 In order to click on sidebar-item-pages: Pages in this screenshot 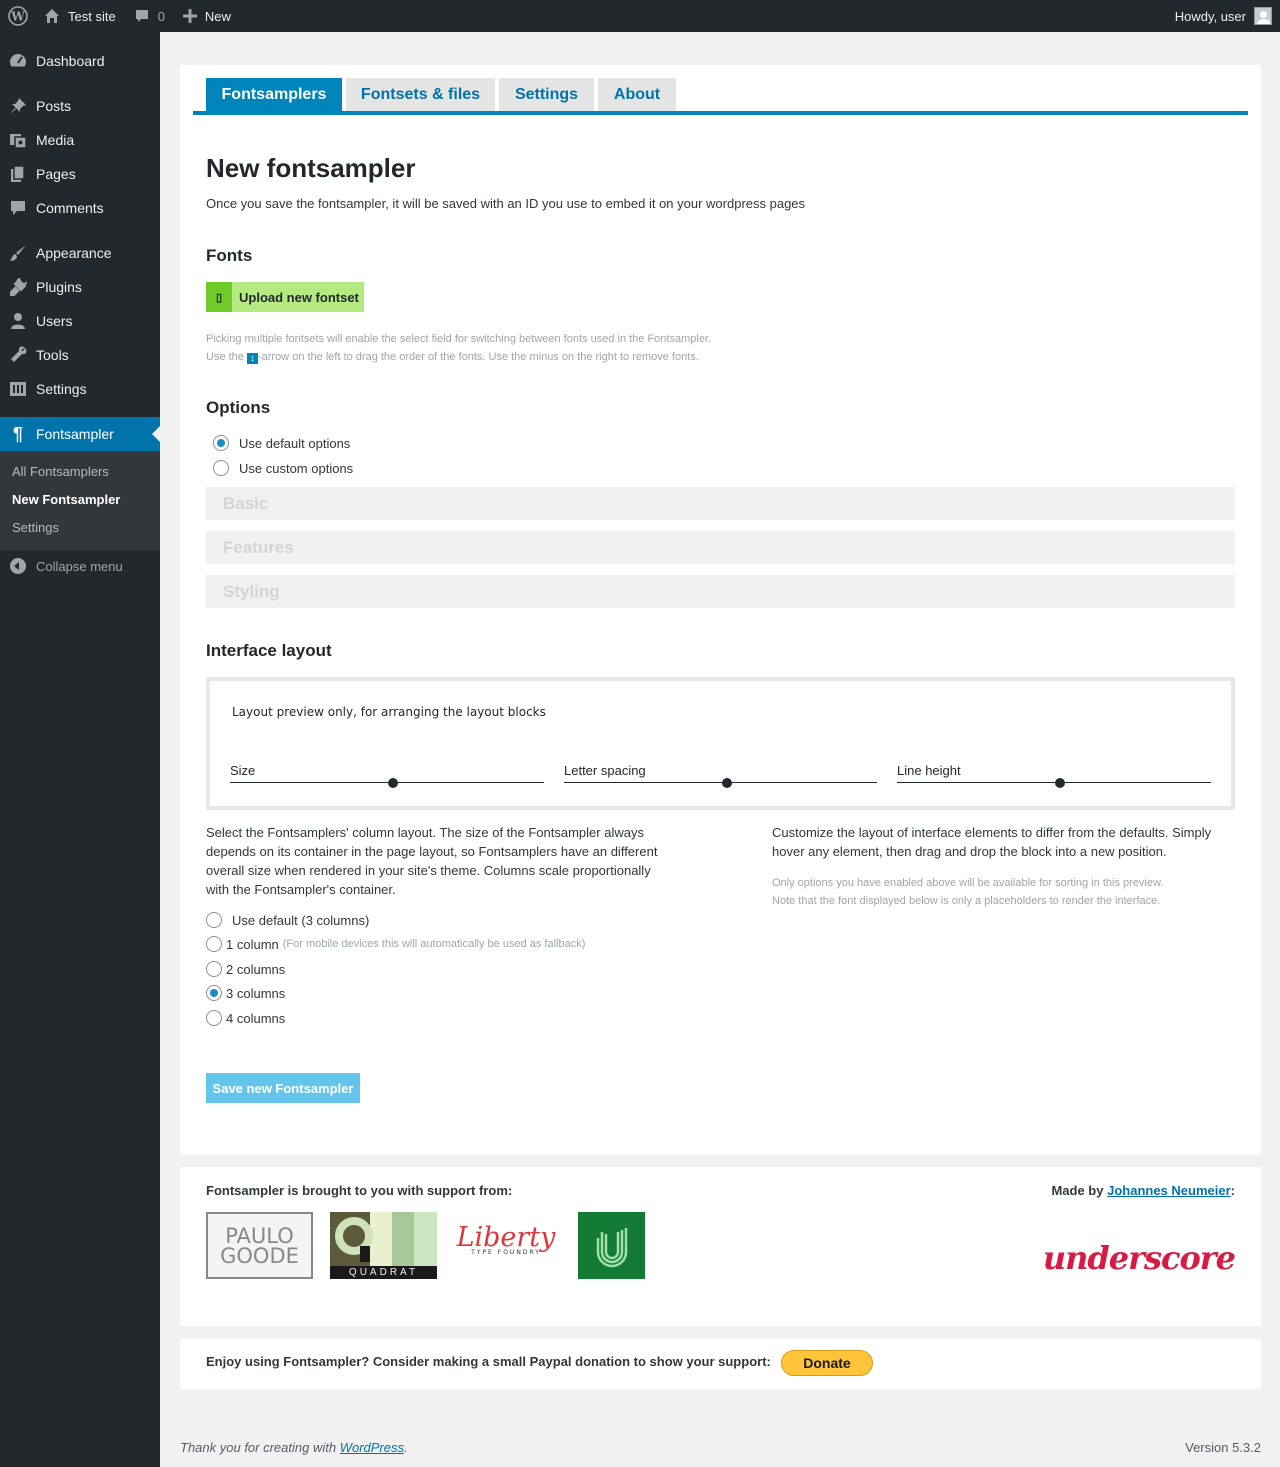, I will do `click(80, 174)`.